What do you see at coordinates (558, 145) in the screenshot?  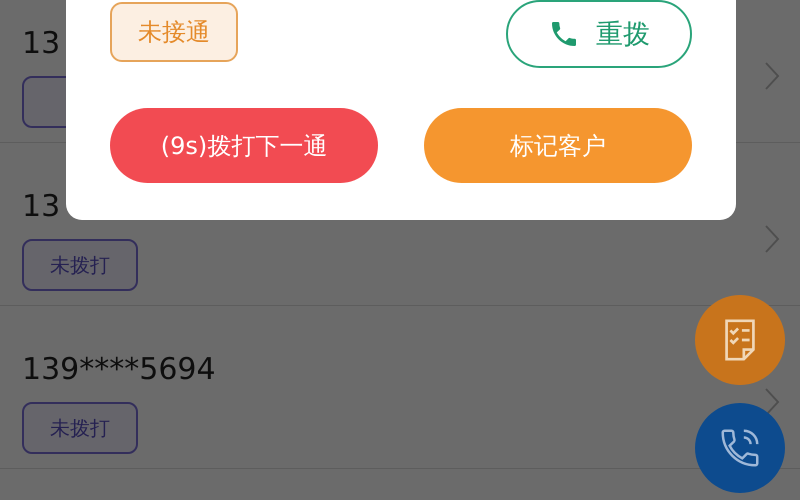 I see `mark-customer-button: 标记客户` at bounding box center [558, 145].